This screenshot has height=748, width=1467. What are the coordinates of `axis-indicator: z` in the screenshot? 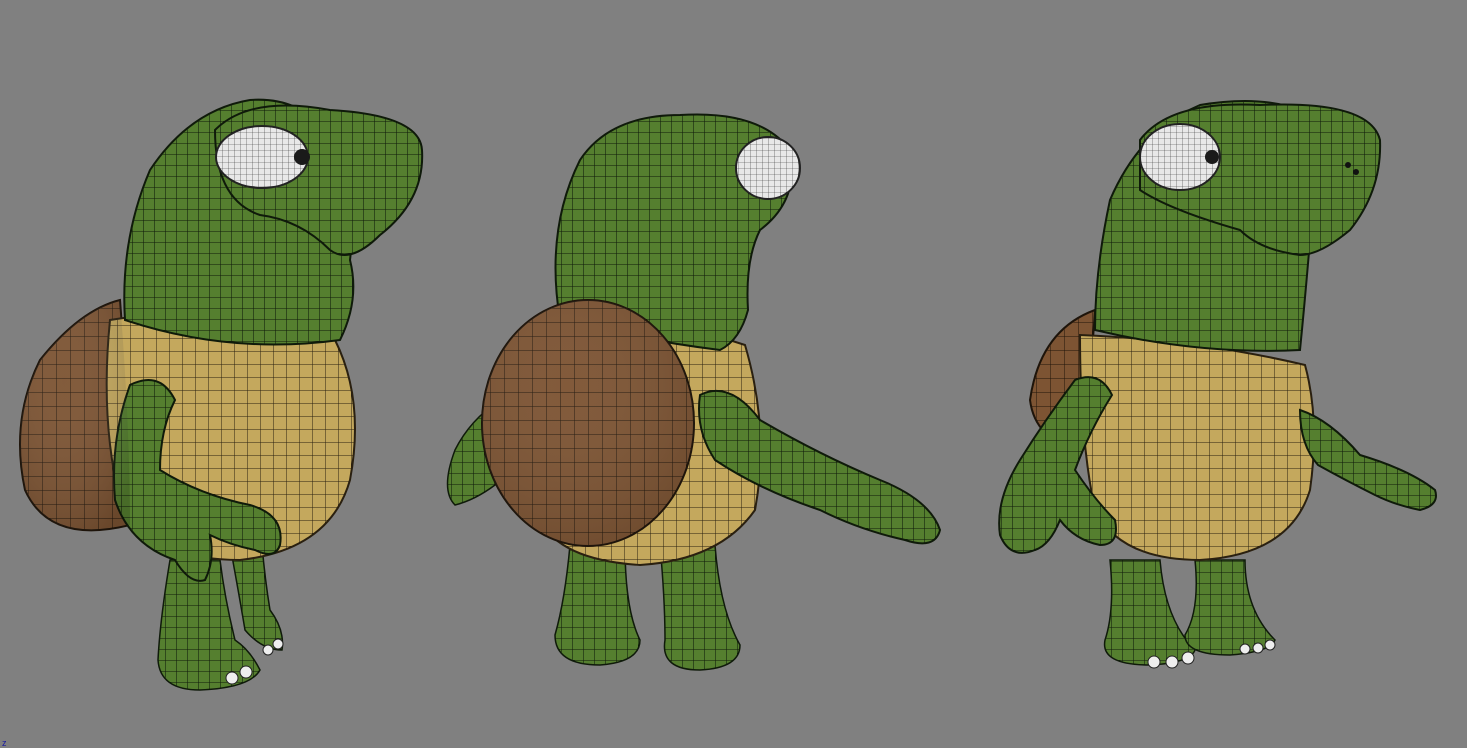 It's located at (4, 743).